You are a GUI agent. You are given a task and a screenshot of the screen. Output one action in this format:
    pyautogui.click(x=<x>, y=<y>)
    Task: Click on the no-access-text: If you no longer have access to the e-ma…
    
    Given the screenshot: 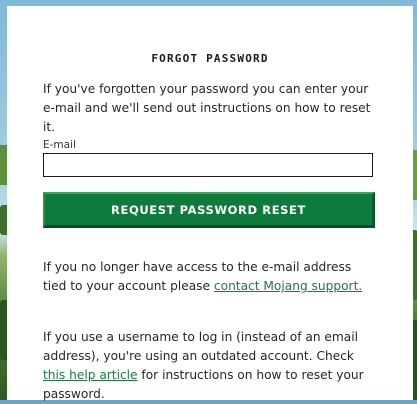 What is the action you would take?
    pyautogui.click(x=208, y=277)
    